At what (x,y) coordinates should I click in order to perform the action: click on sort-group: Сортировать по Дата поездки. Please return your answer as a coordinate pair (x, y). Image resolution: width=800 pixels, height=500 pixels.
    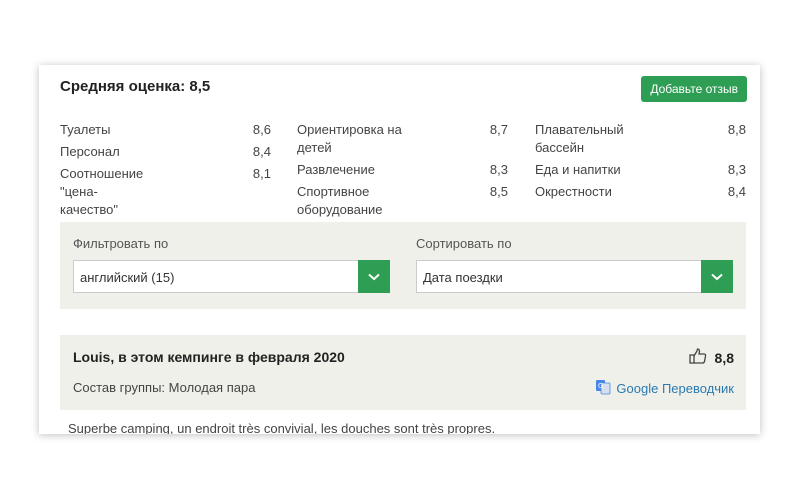
    Looking at the image, I should click on (574, 264).